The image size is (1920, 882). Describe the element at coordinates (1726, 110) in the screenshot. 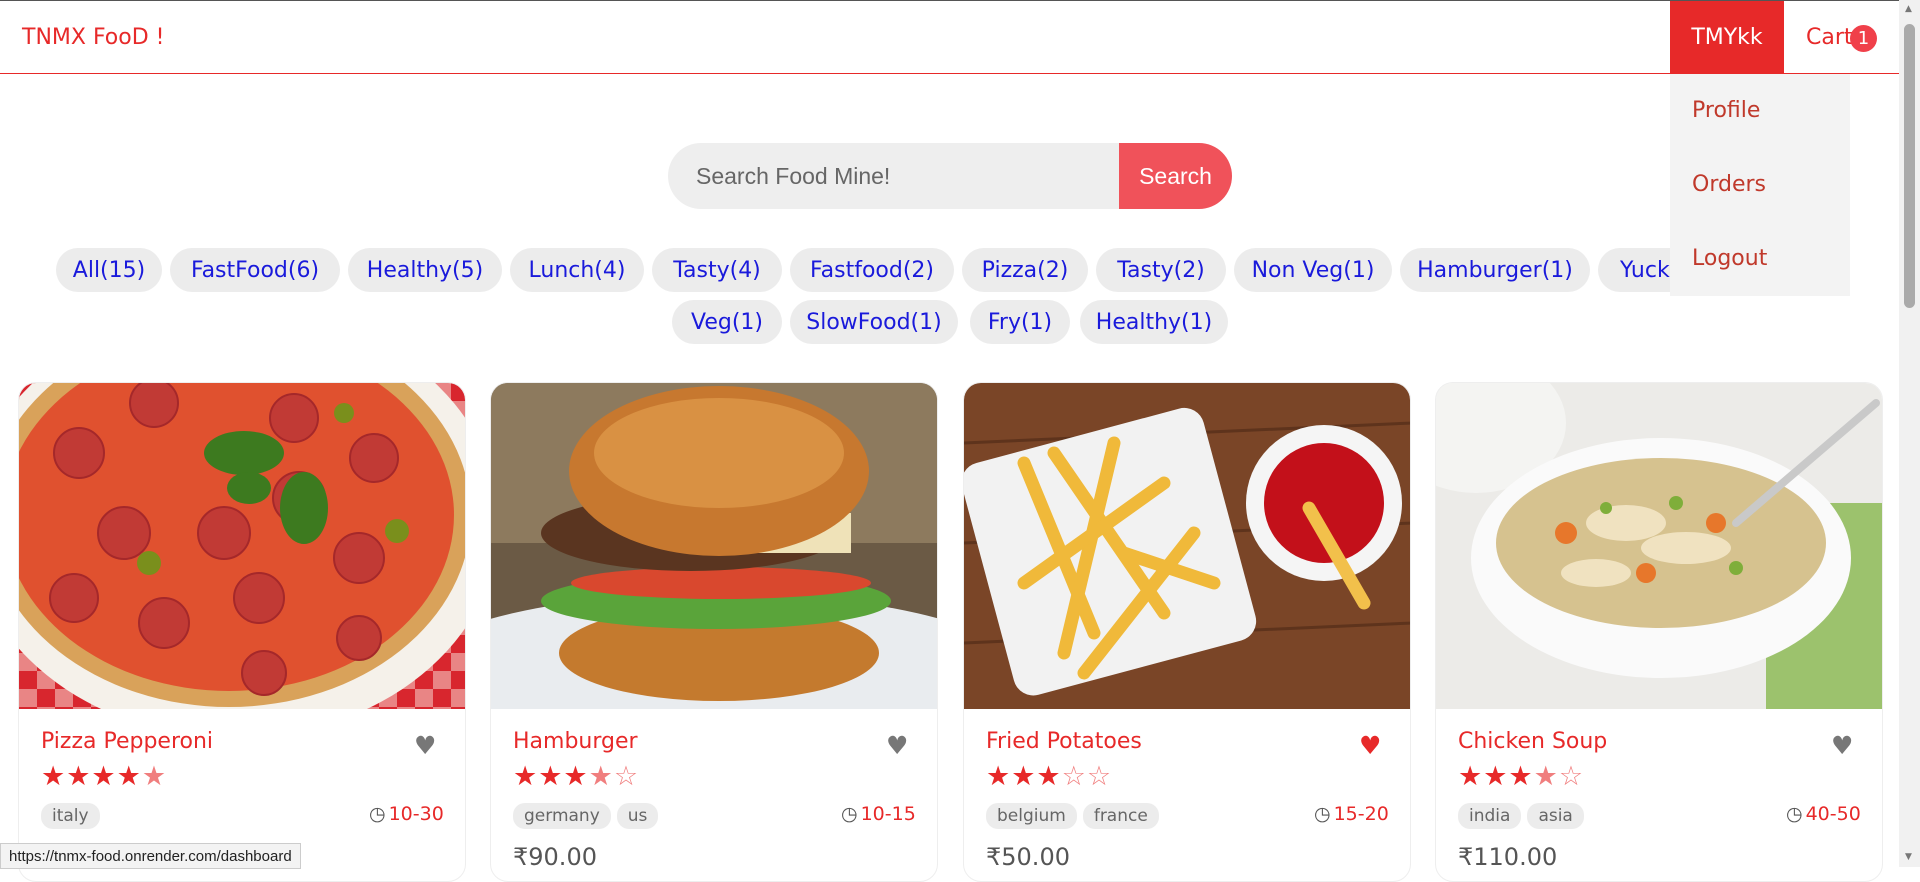

I see `menu-item-profile: Profile` at that location.